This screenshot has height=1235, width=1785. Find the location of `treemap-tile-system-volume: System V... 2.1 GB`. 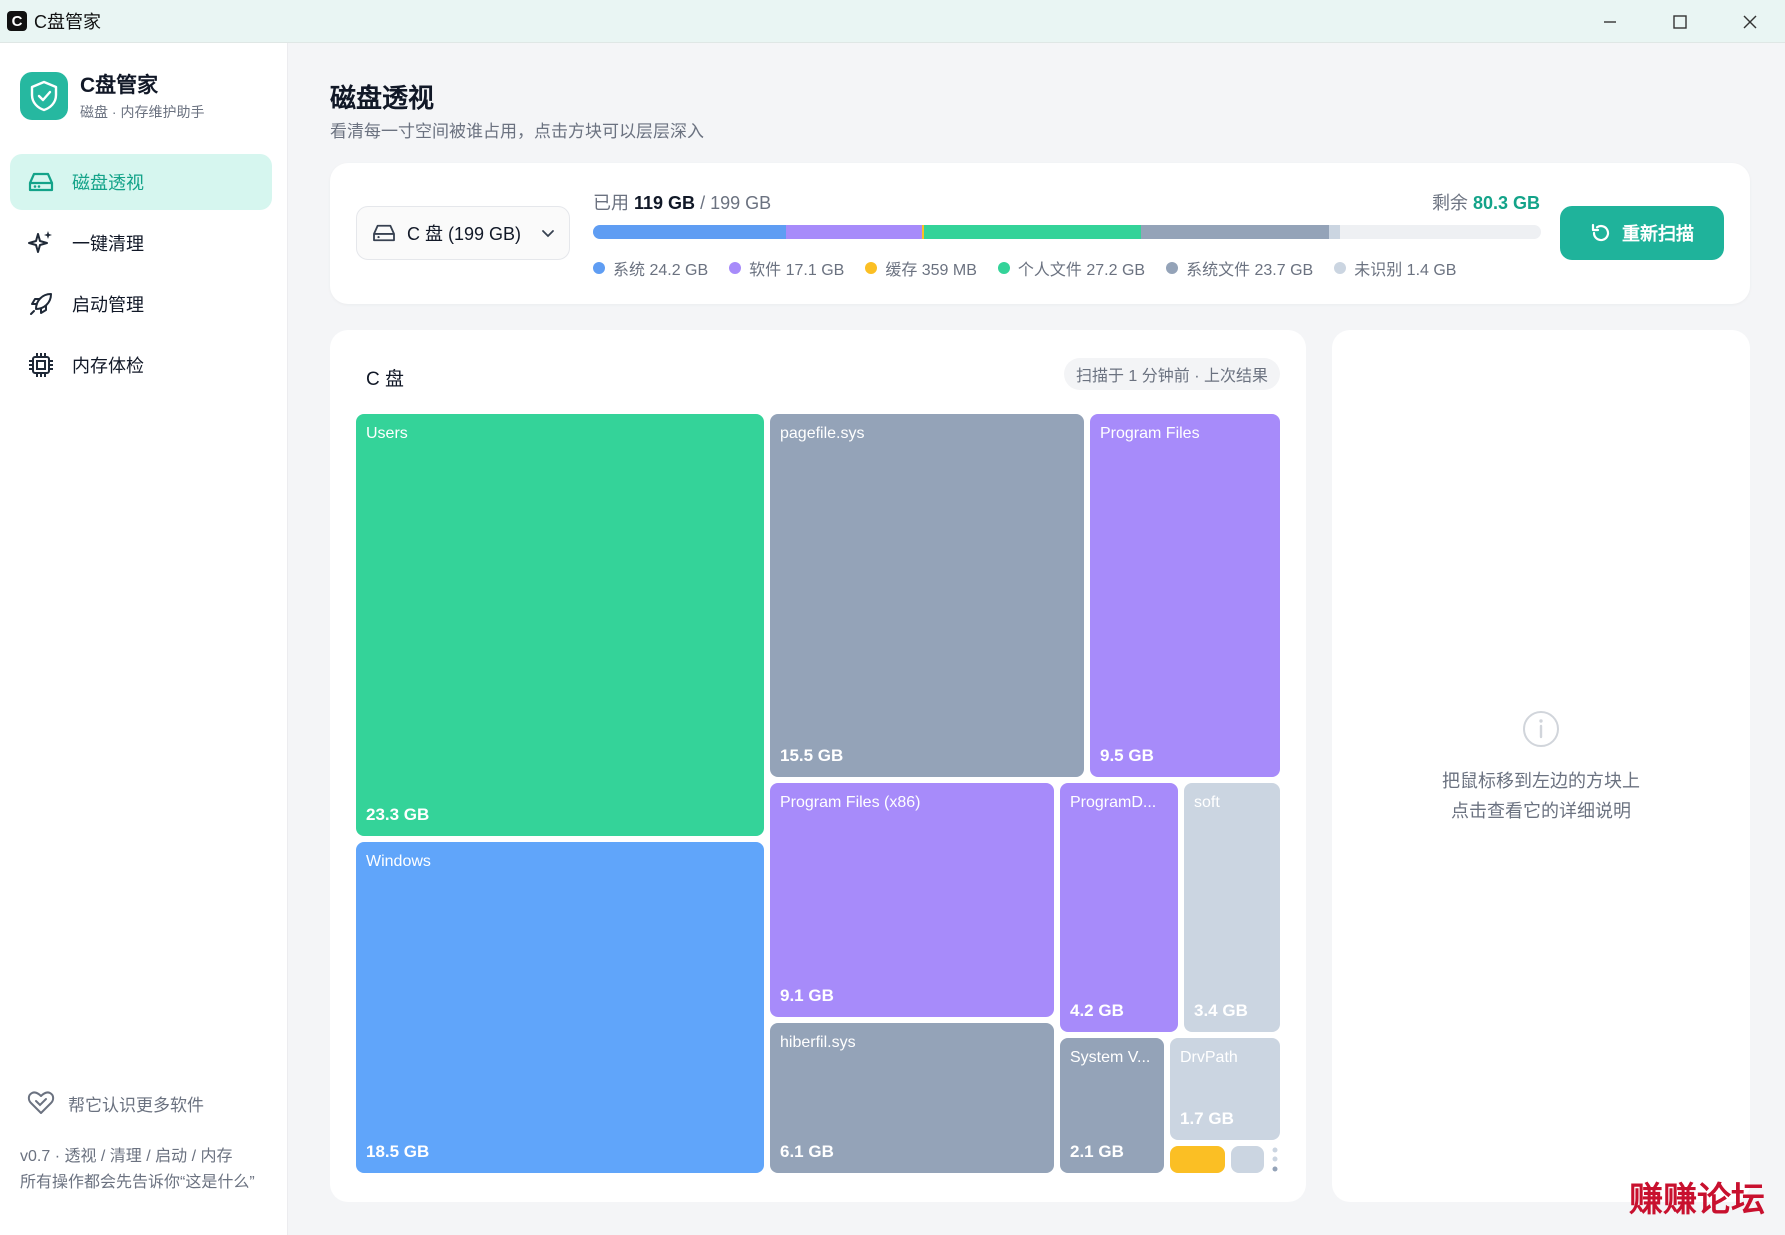

treemap-tile-system-volume: System V... 2.1 GB is located at coordinates (1112, 1105).